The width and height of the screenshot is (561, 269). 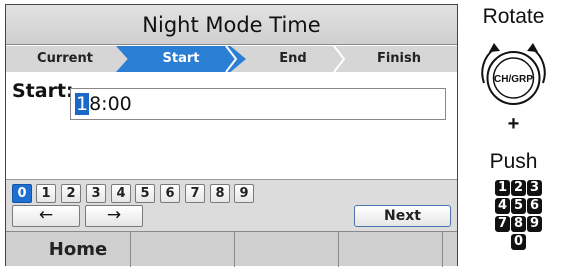 I want to click on start-time-input: 18:00, so click(x=258, y=104).